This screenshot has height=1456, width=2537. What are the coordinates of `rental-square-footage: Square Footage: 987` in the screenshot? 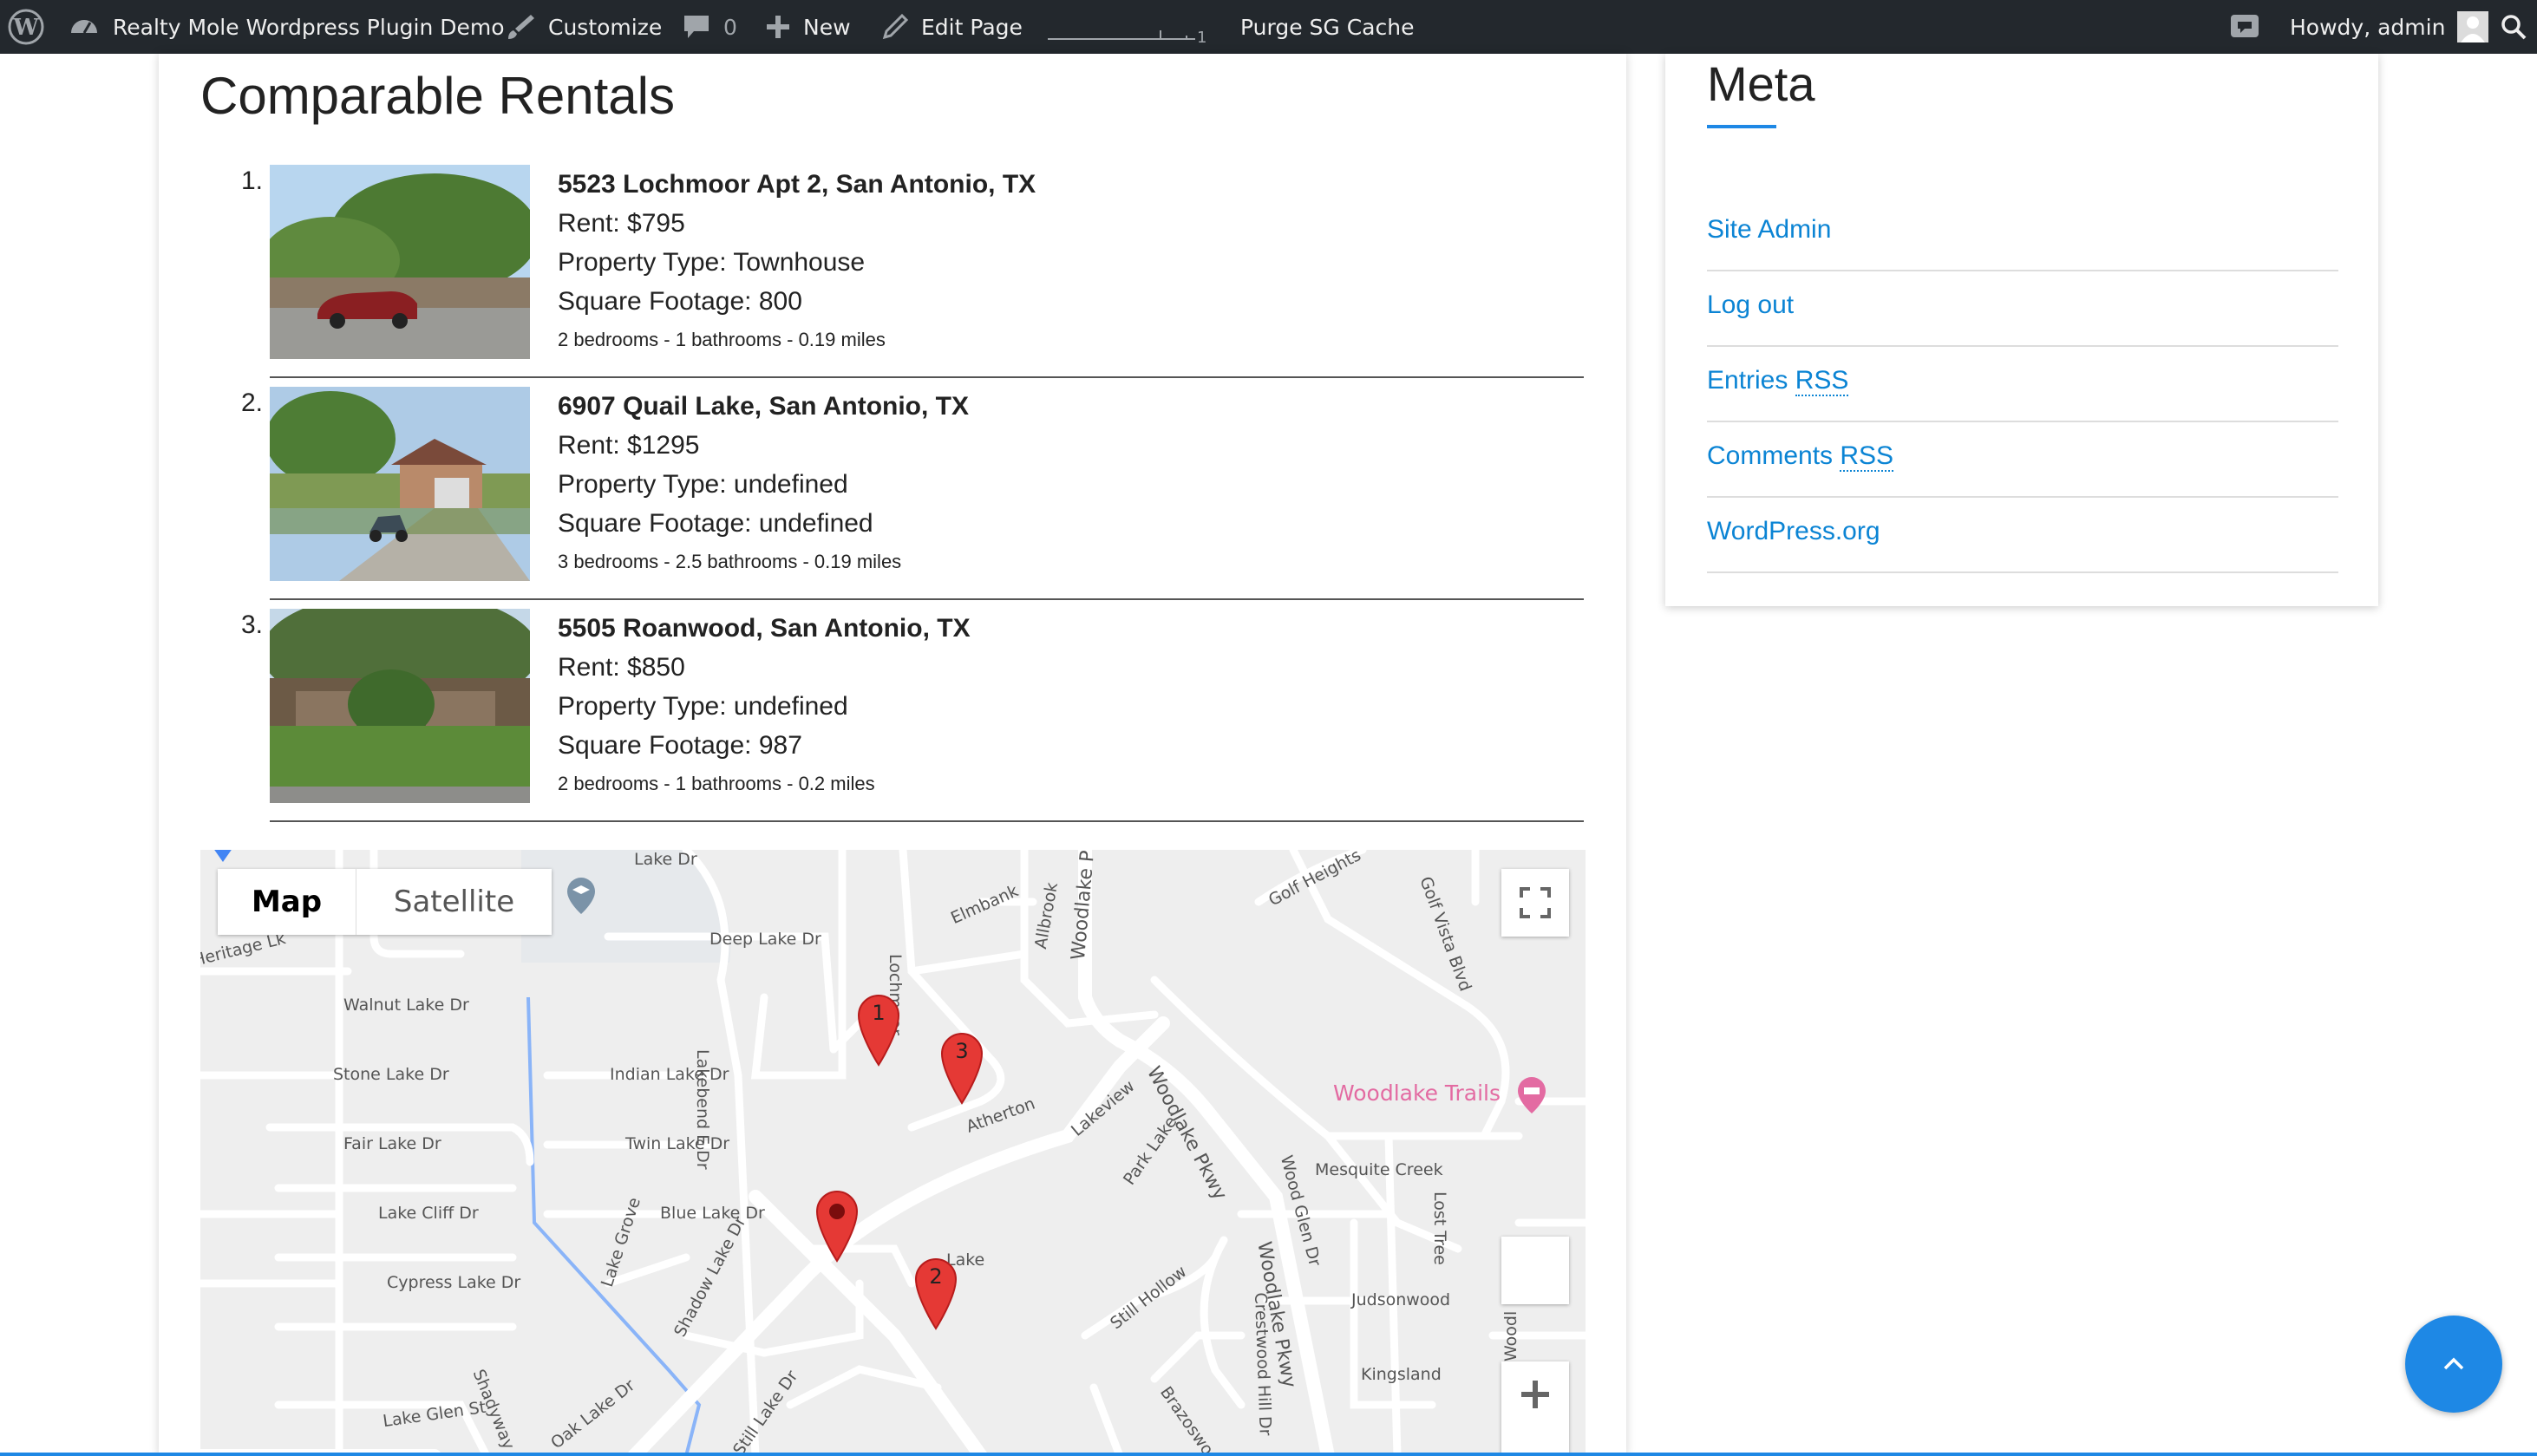 It's located at (680, 745).